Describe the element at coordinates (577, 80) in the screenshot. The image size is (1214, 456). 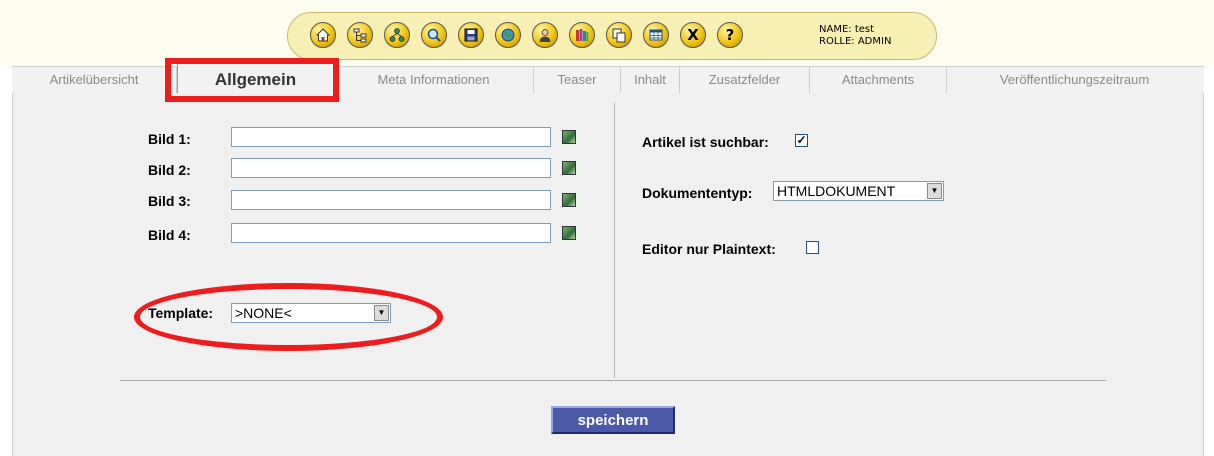
I see `tab-teaser: Teaser` at that location.